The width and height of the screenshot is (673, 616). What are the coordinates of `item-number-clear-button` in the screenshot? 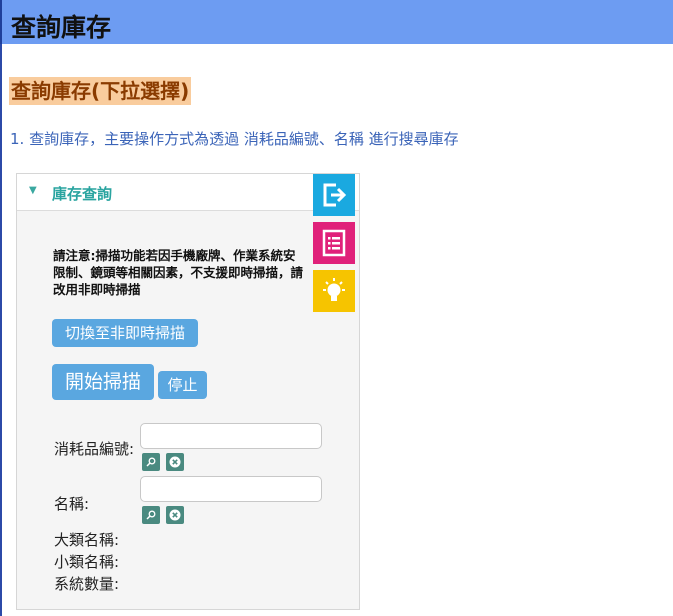 It's located at (175, 462).